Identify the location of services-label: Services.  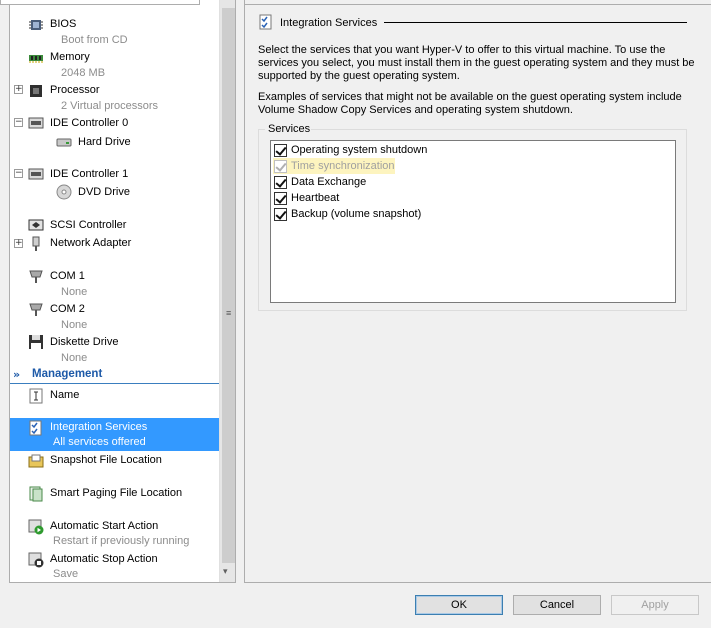
(289, 129).